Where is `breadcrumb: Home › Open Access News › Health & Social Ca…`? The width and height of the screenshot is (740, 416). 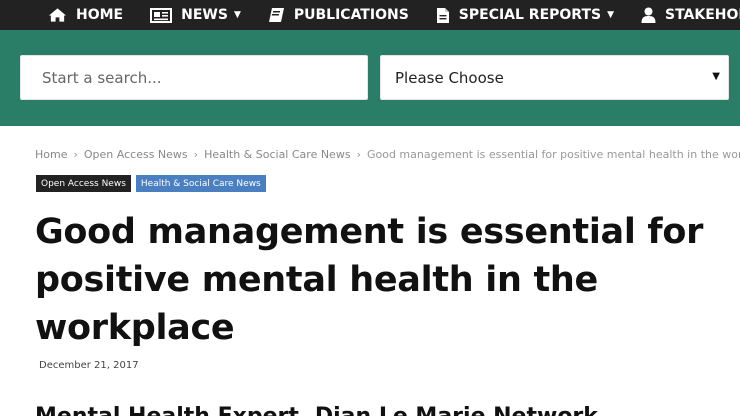
breadcrumb: Home › Open Access News › Health & Social Ca… is located at coordinates (387, 154).